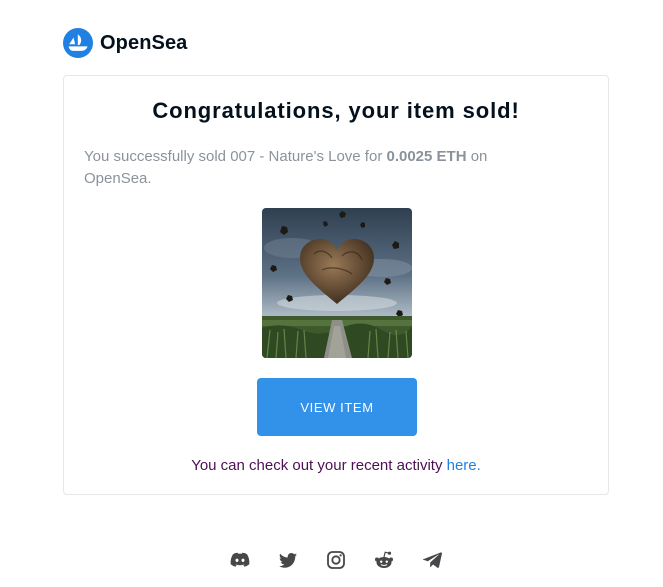 The width and height of the screenshot is (663, 587). Describe the element at coordinates (464, 465) in the screenshot. I see `recent-activity-link: here.` at that location.